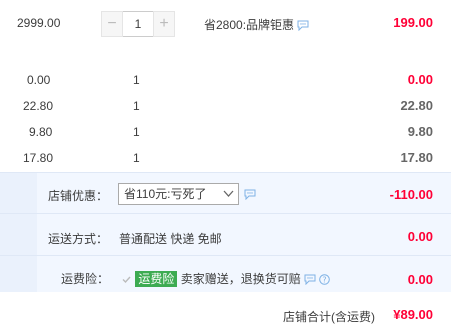 The image size is (451, 336). Describe the element at coordinates (329, 317) in the screenshot. I see `total-label: 店铺合计(含运费)` at that location.